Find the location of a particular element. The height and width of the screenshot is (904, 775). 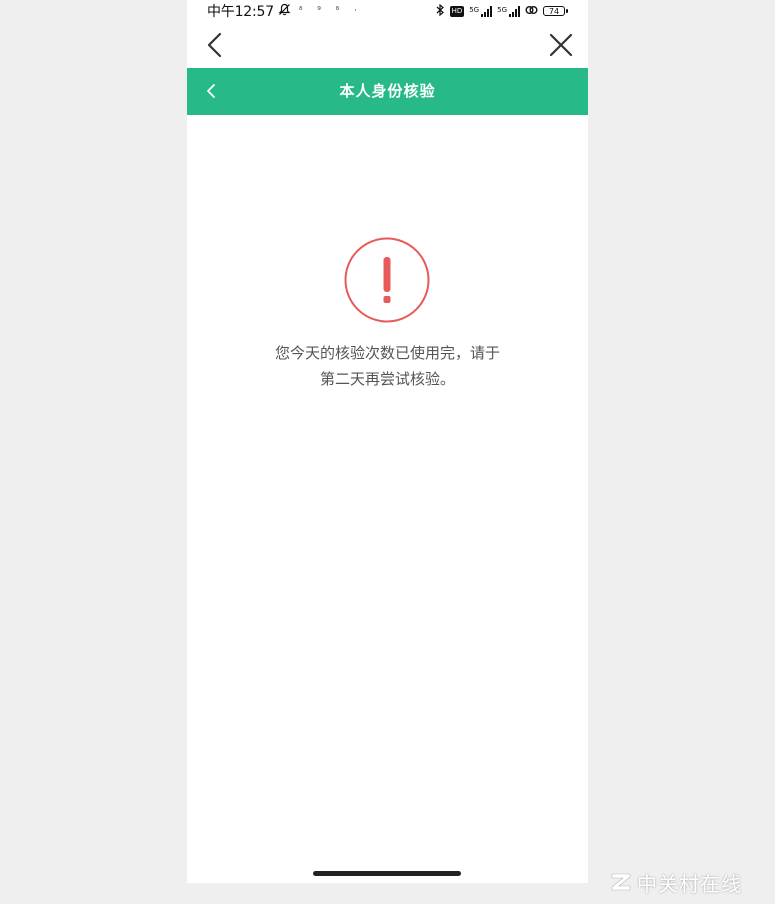

bell-muted-icon is located at coordinates (284, 11).